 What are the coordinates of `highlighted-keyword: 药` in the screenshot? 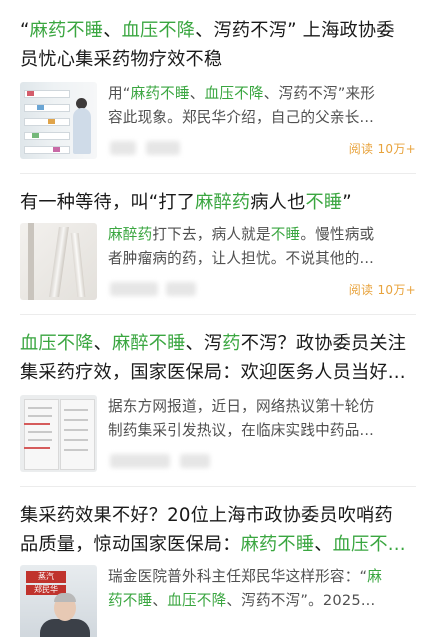 It's located at (231, 343).